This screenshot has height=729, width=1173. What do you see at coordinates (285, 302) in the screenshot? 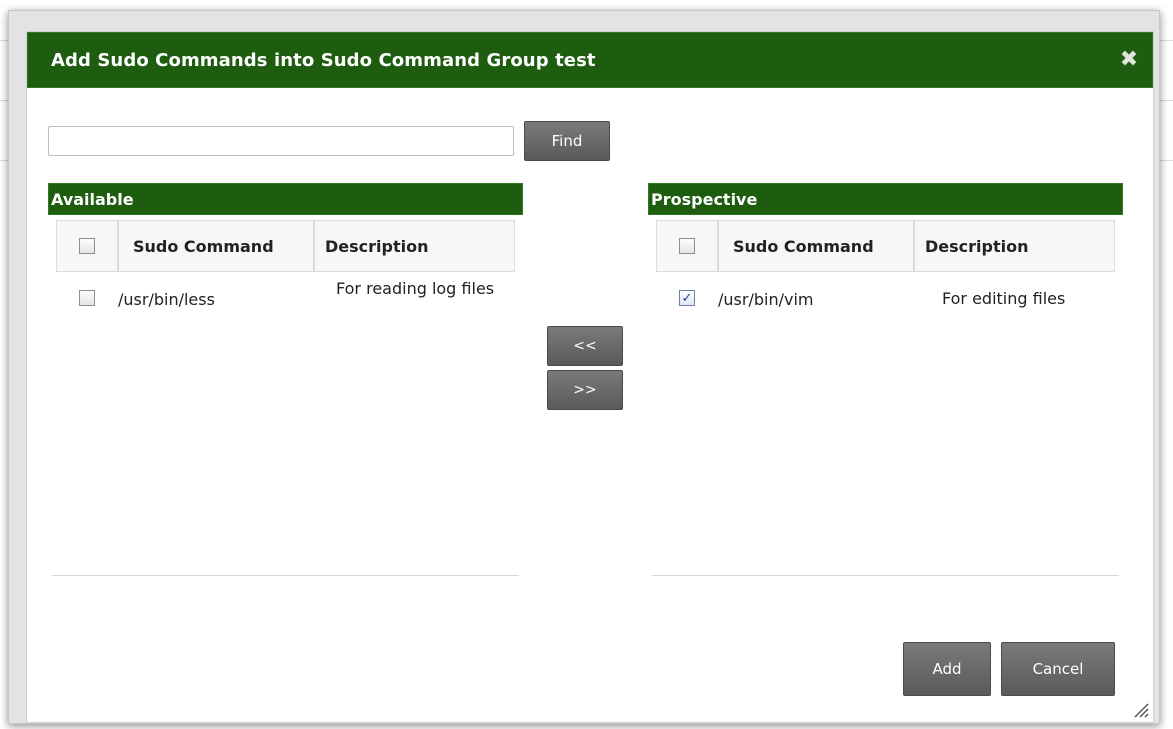
I see `table-row: /usr/bin/less For reading log files` at bounding box center [285, 302].